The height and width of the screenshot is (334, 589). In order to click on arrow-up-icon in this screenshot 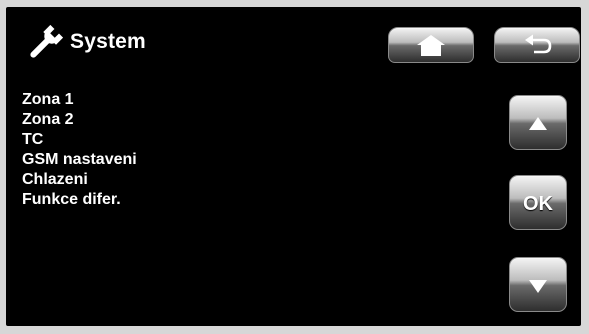, I will do `click(538, 123)`.